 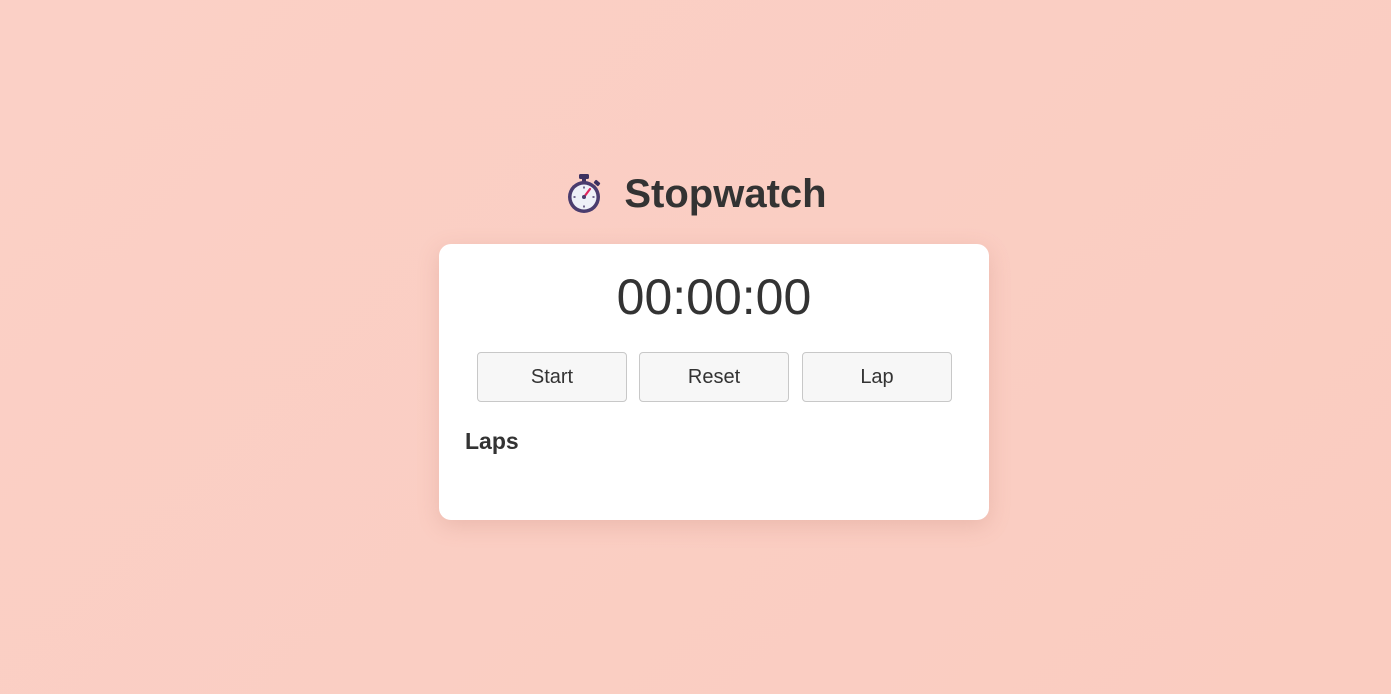 I want to click on page-header: Stopwatch, so click(x=695, y=194).